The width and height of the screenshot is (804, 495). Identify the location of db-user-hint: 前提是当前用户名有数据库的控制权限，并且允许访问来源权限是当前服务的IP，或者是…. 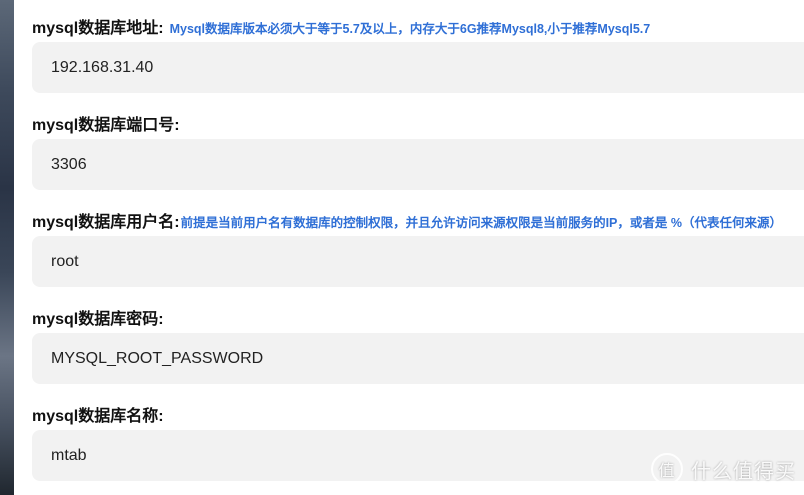
(481, 223).